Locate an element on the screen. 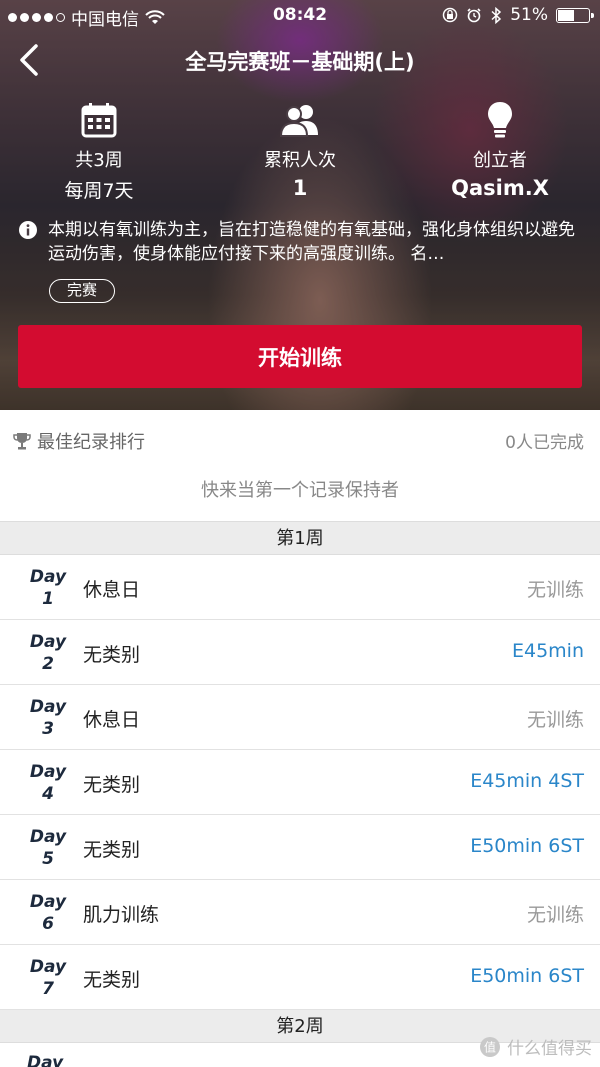 Image resolution: width=600 pixels, height=1067 pixels. leaderboard-section: 最佳纪录排行 0人已完成 快来当第一个记录保持者 is located at coordinates (300, 466).